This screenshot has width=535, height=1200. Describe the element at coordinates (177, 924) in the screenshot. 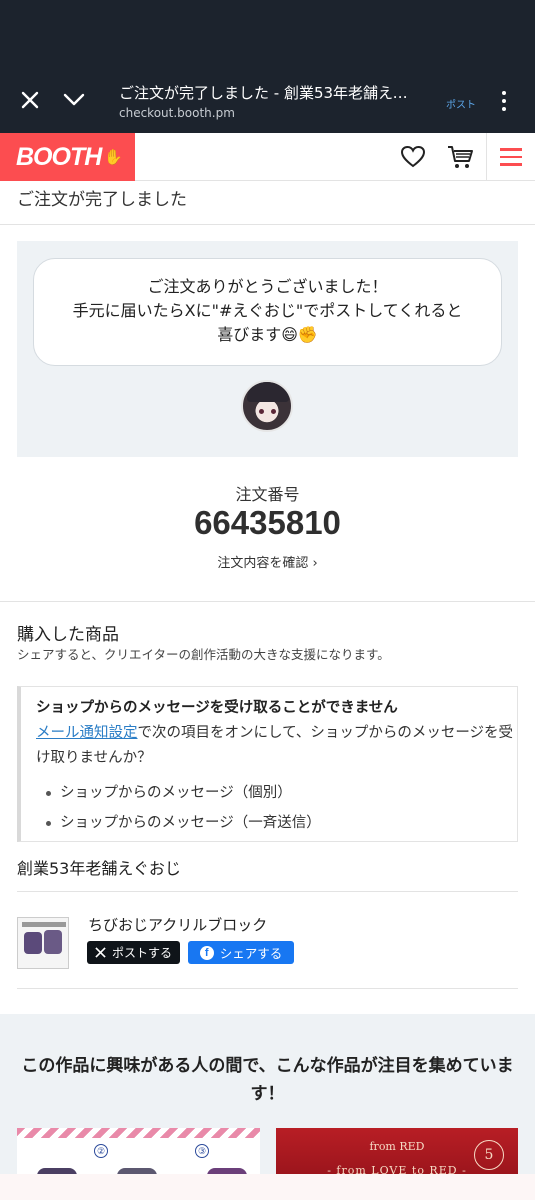

I see `item-name: ちびおじアクリルブロック` at that location.